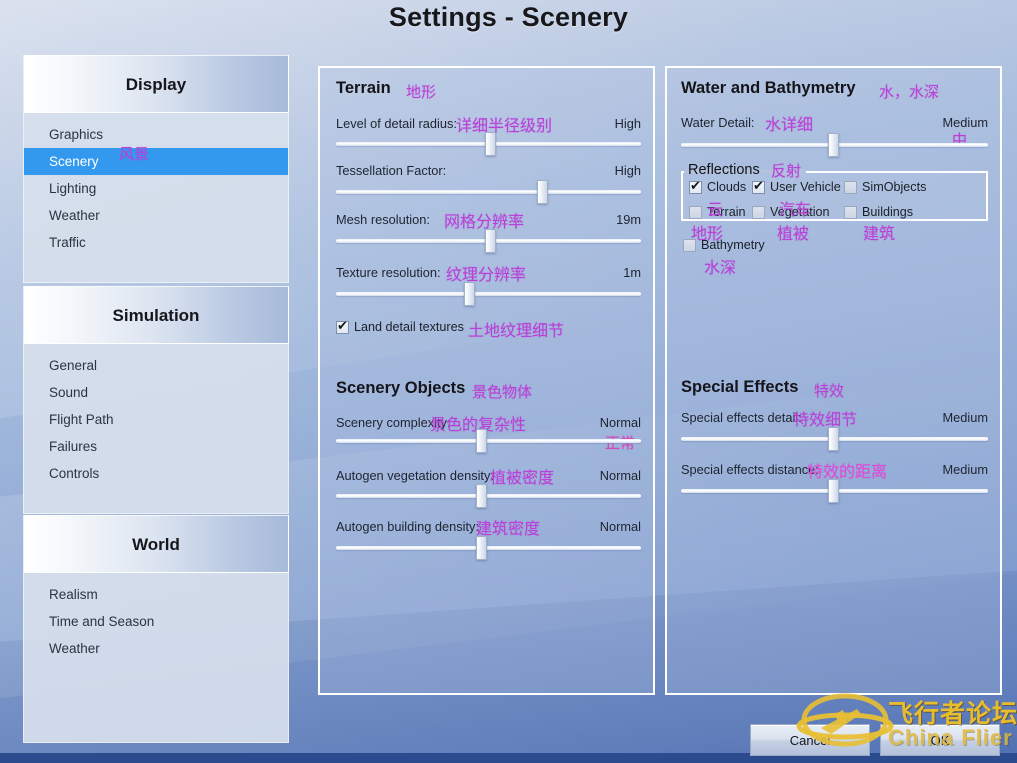 The image size is (1017, 763). What do you see at coordinates (805, 187) in the screenshot?
I see `checkbox-label: User Vehicle` at bounding box center [805, 187].